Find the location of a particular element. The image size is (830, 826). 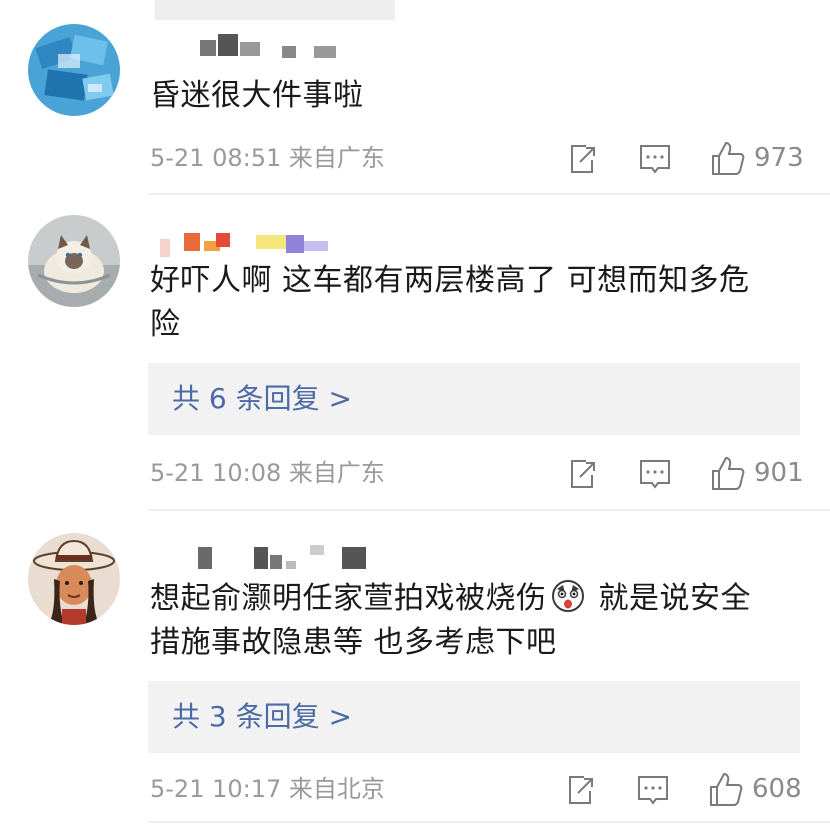

replies-box: 共 3 条回复 > is located at coordinates (474, 717).